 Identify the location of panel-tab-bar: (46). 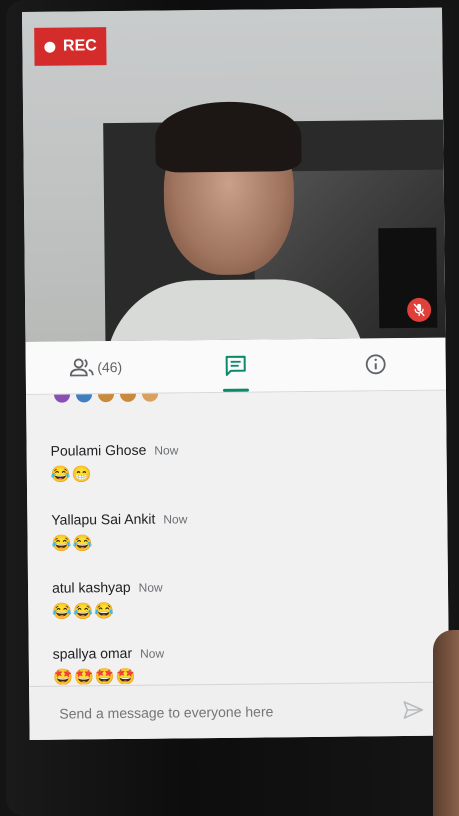
(235, 366).